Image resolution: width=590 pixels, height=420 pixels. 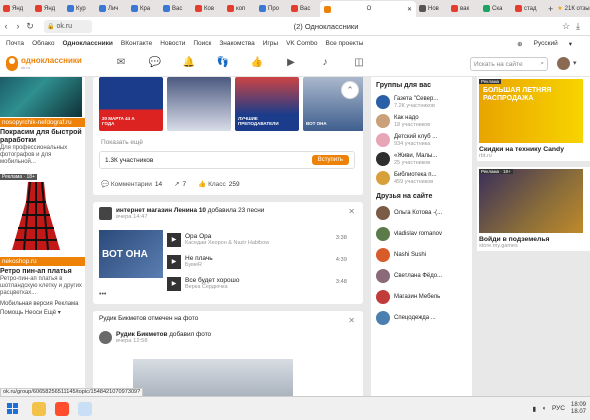 What do you see at coordinates (409, 9) in the screenshot?
I see `close-tab-icon: ✕` at bounding box center [409, 9].